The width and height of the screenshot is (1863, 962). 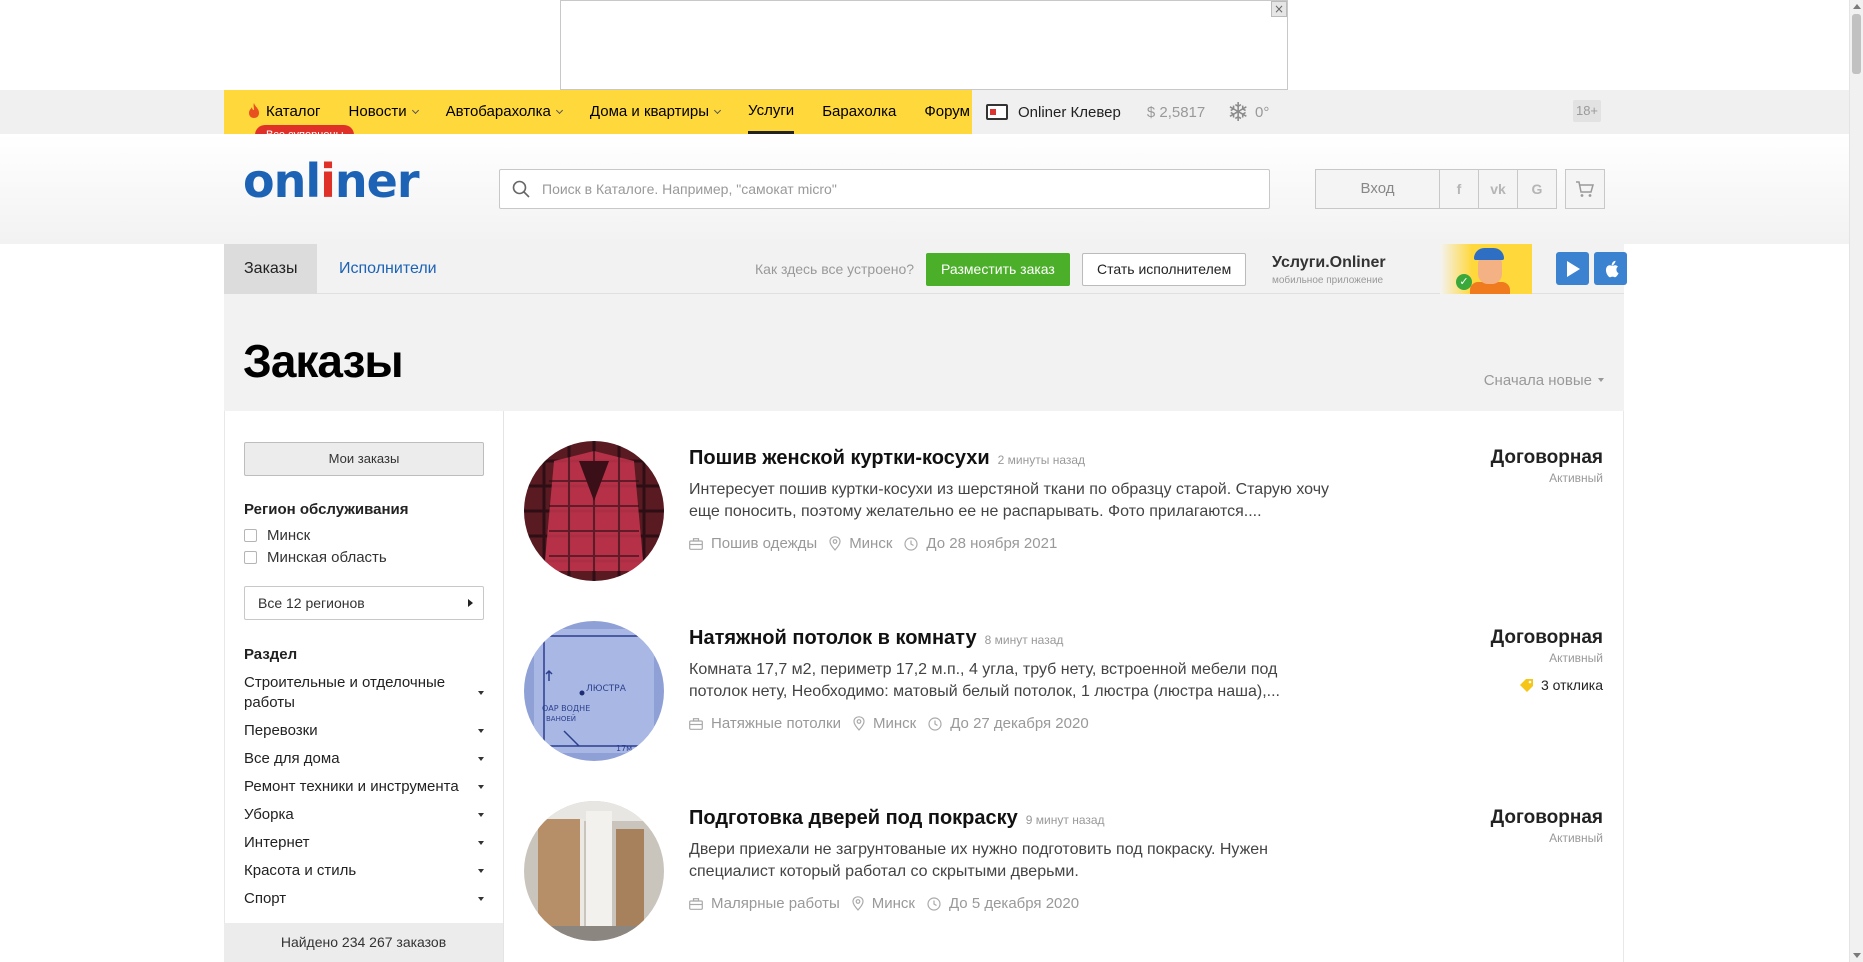 What do you see at coordinates (1008, 723) in the screenshot?
I see `order-deadline: До 27 декабря 2020` at bounding box center [1008, 723].